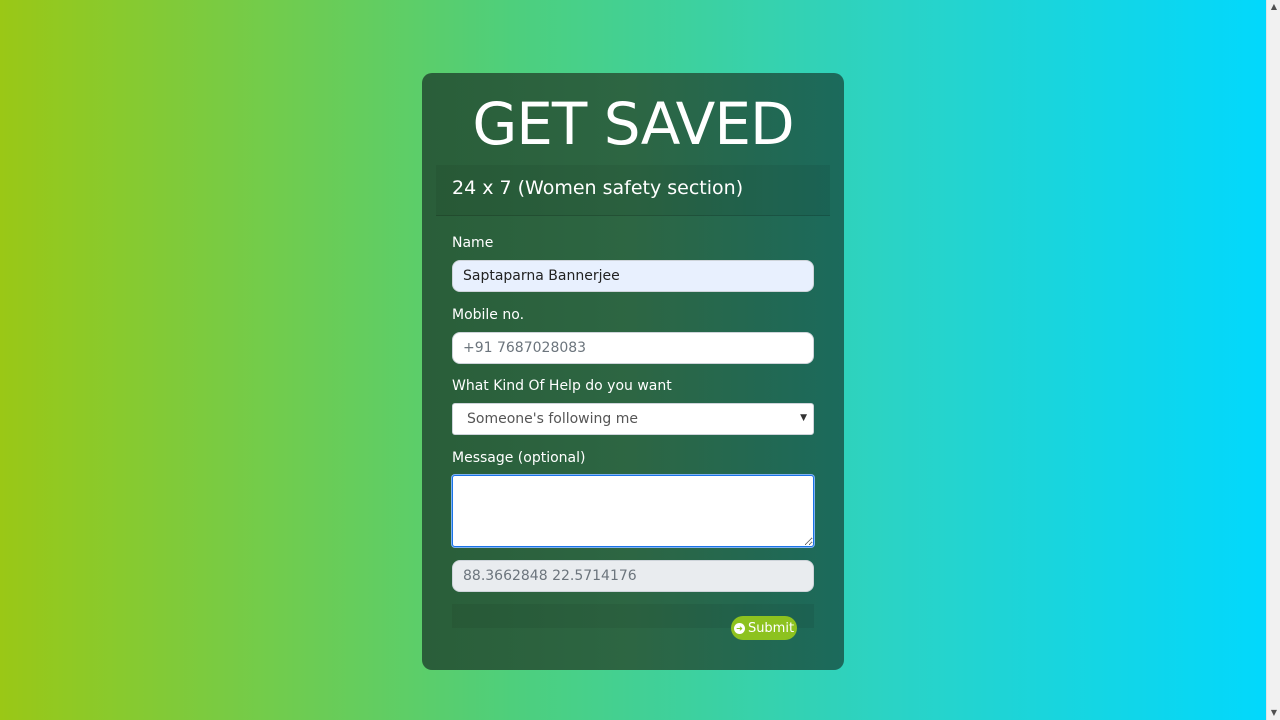 The image size is (1280, 720). I want to click on submit-button: ➜ Submit, so click(764, 628).